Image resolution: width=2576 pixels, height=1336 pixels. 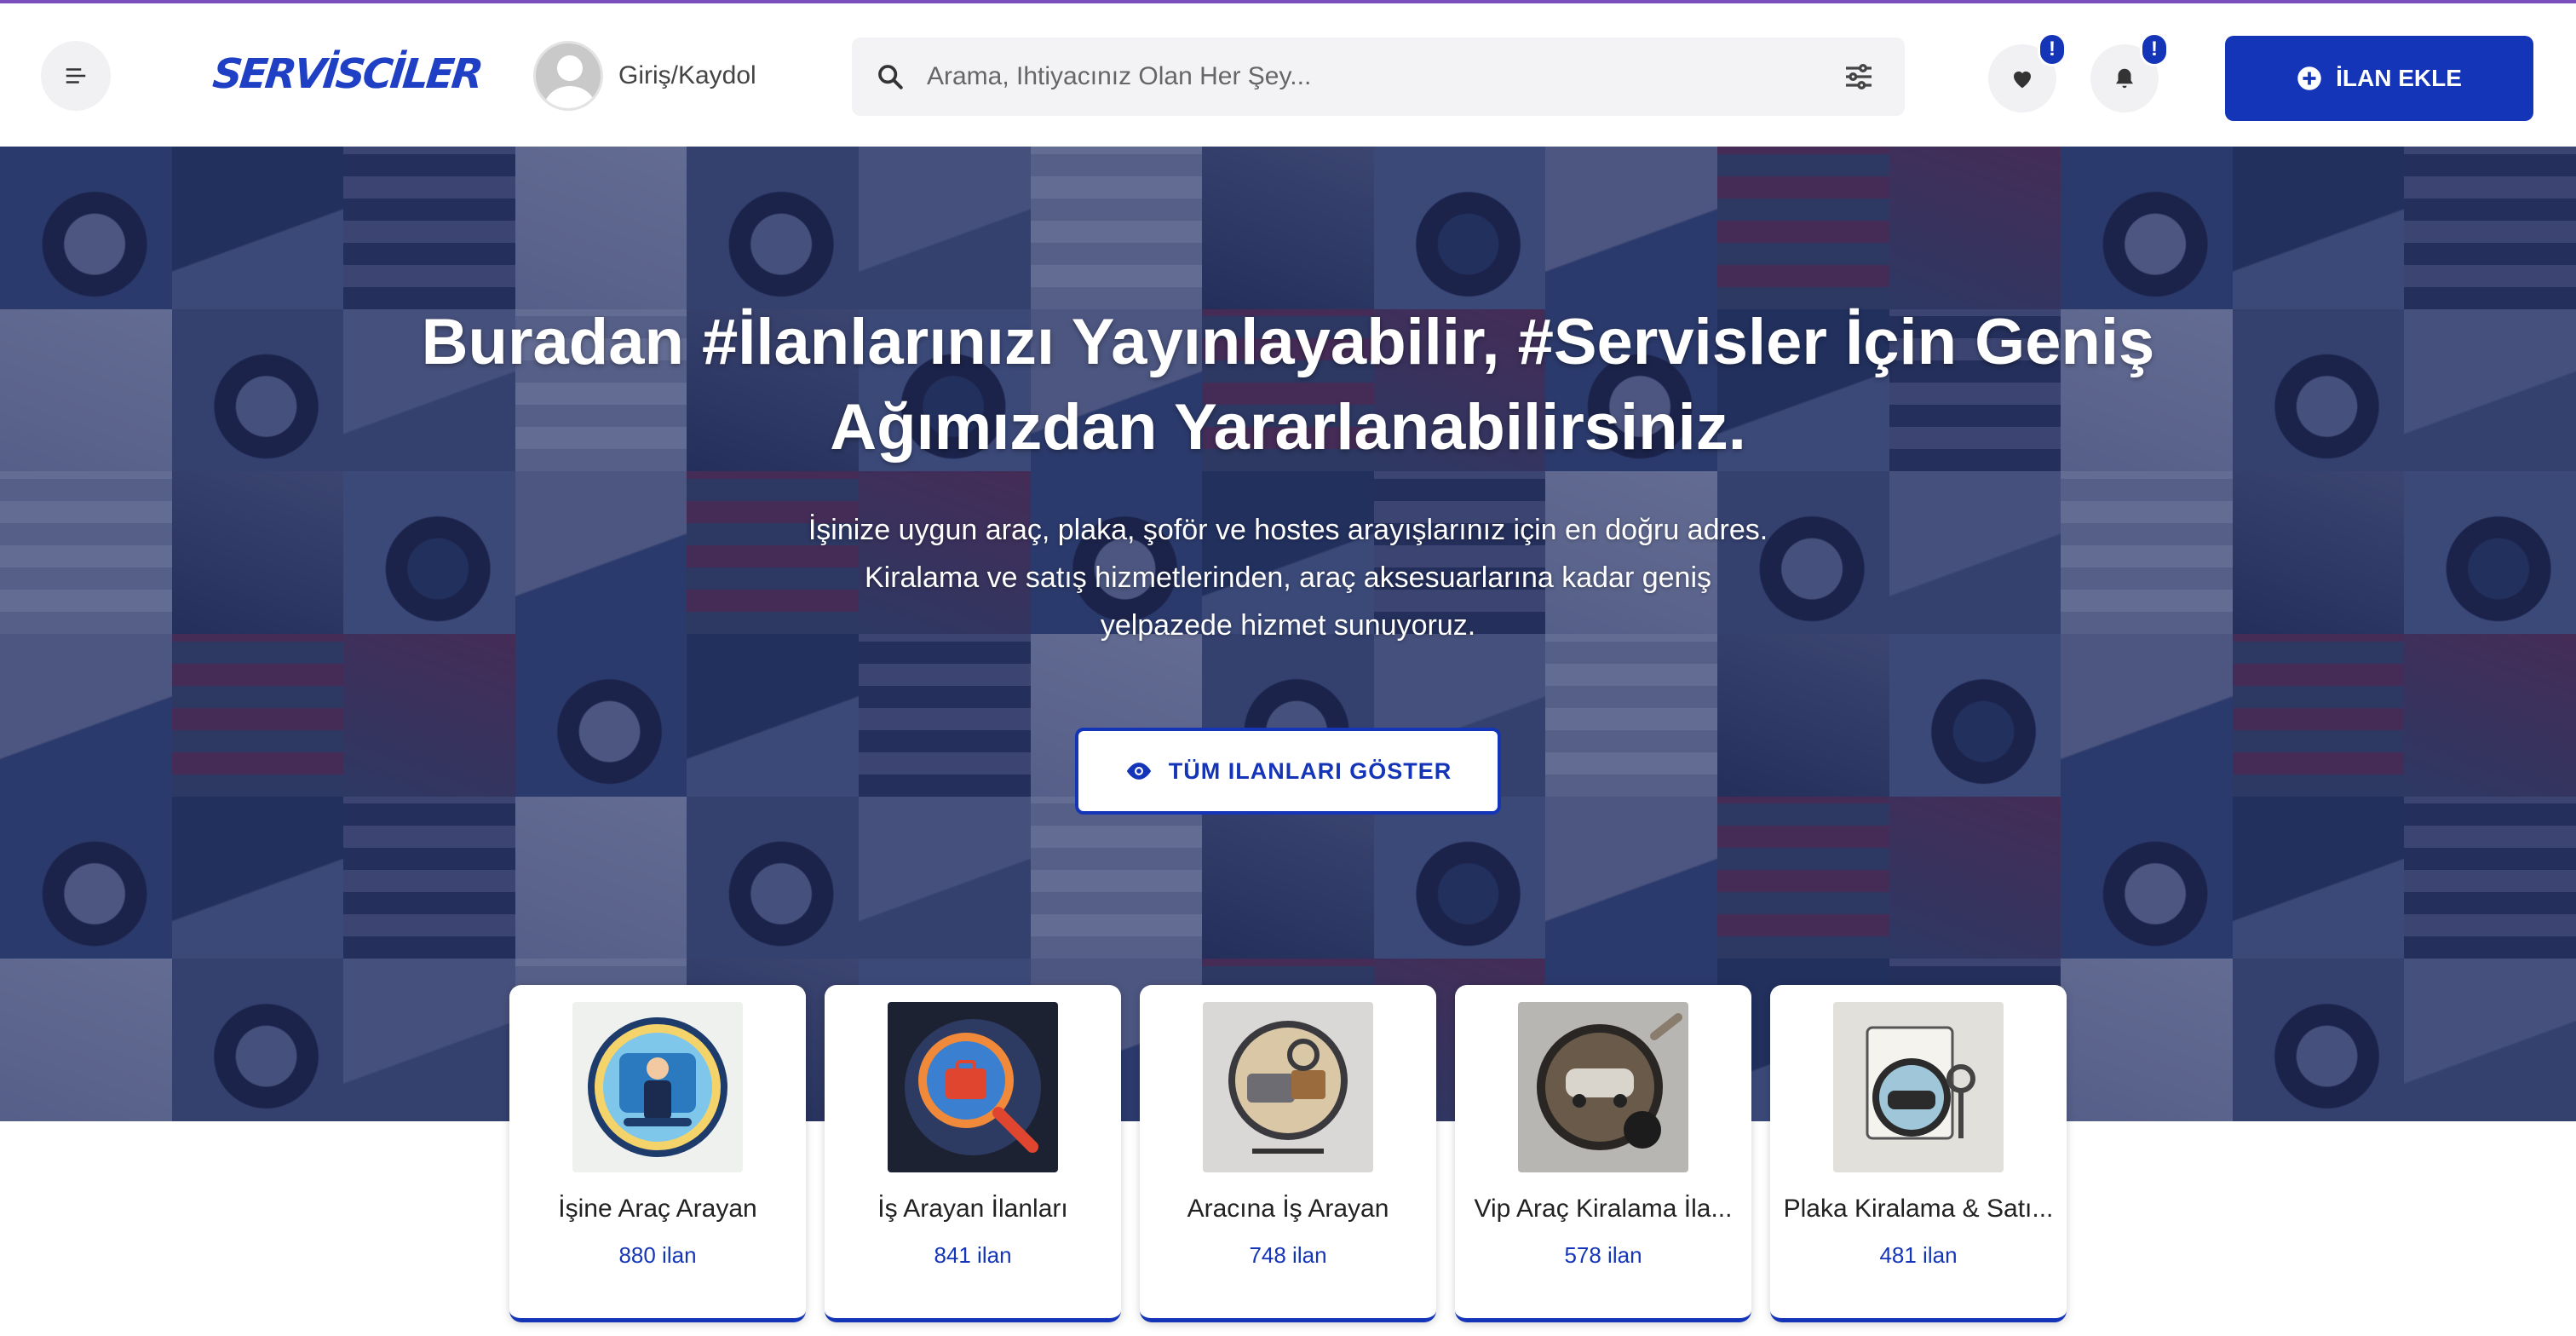 I want to click on eye-icon, so click(x=1139, y=771).